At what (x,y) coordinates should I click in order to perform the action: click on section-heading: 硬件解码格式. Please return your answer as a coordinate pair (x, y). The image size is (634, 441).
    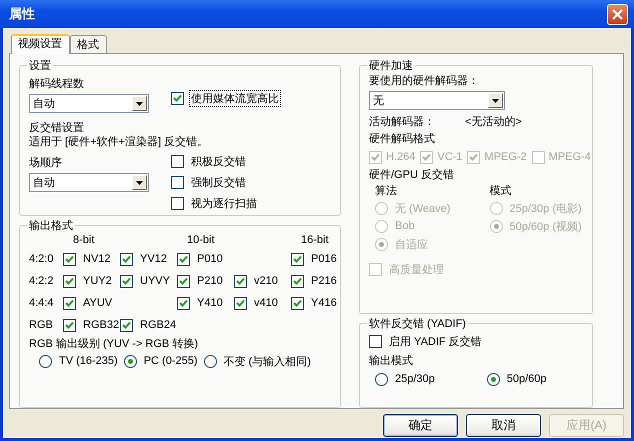
    Looking at the image, I should click on (402, 139).